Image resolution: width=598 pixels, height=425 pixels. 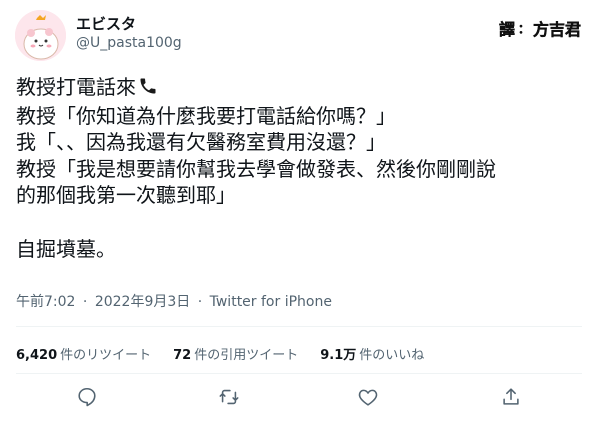 What do you see at coordinates (201, 142) in the screenshot?
I see `tweet-line: 我「、、因為我還有欠醫務室費用沒還？」` at bounding box center [201, 142].